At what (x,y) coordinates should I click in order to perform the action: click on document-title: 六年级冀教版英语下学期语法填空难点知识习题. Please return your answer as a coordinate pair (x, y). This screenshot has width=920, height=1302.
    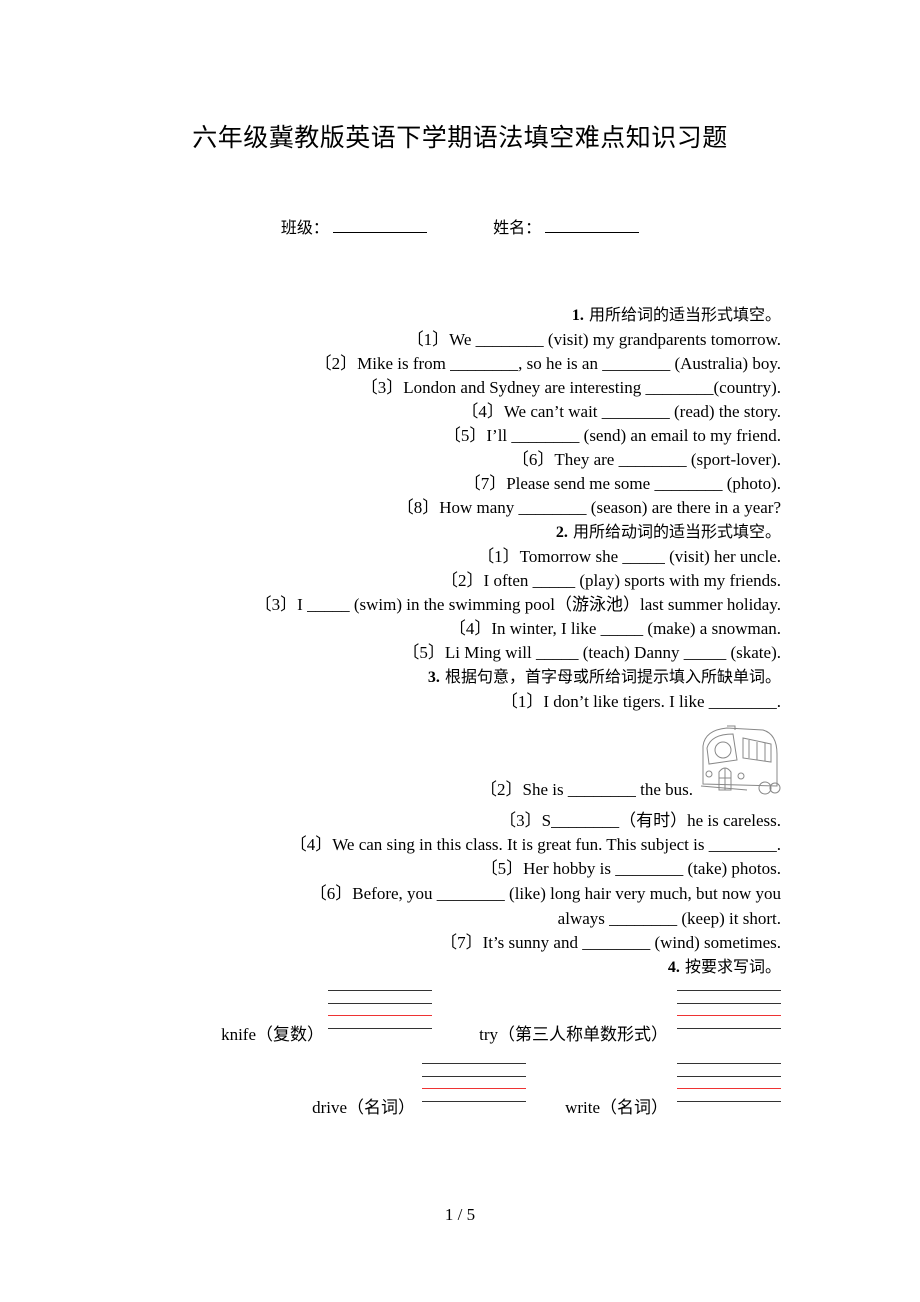
    Looking at the image, I should click on (460, 137).